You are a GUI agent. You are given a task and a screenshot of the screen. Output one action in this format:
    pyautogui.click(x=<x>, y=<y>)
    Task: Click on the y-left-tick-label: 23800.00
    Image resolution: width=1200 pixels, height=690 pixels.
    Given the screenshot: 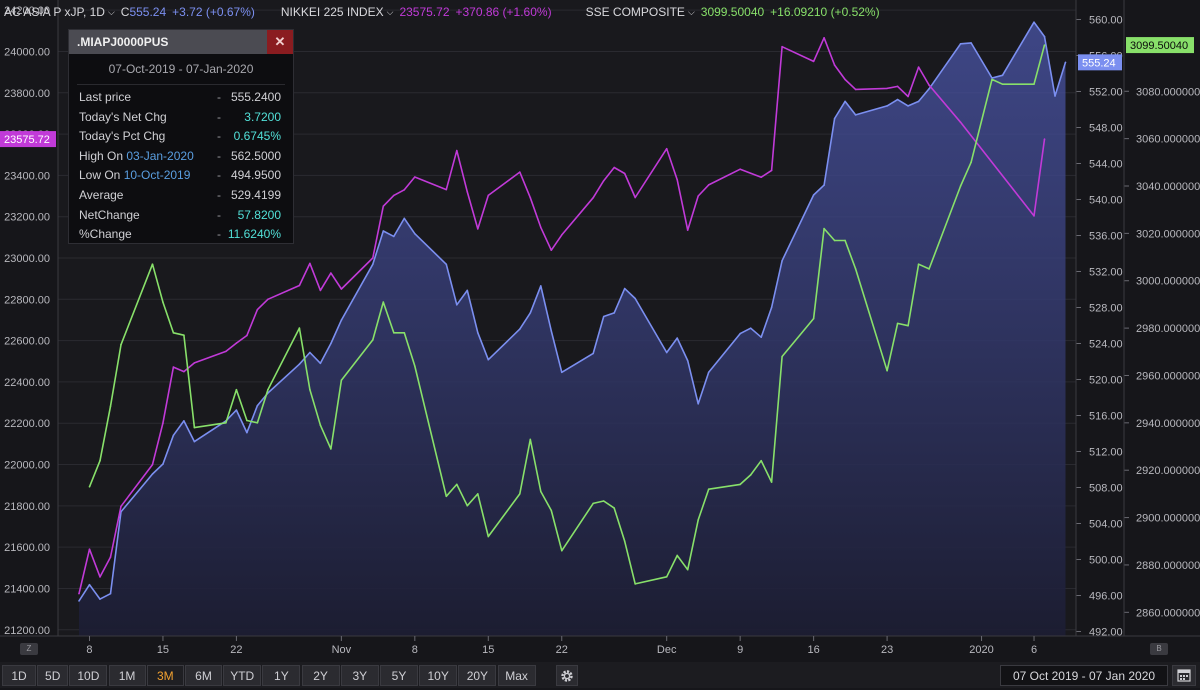 What is the action you would take?
    pyautogui.click(x=27, y=94)
    